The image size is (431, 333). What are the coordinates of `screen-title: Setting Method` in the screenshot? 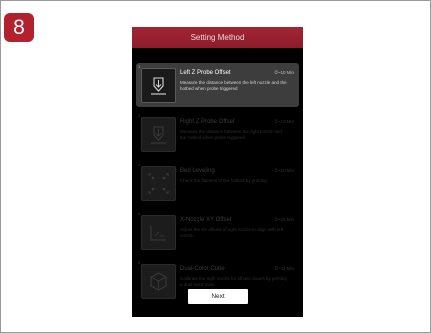 It's located at (217, 37).